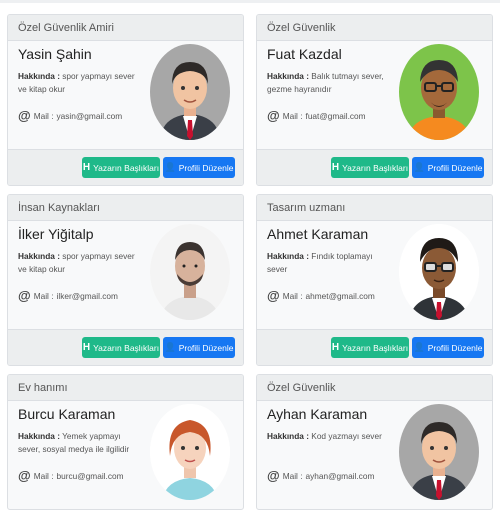 The width and height of the screenshot is (500, 510). What do you see at coordinates (374, 208) in the screenshot?
I see `card-role: Tasarım uzmanı` at bounding box center [374, 208].